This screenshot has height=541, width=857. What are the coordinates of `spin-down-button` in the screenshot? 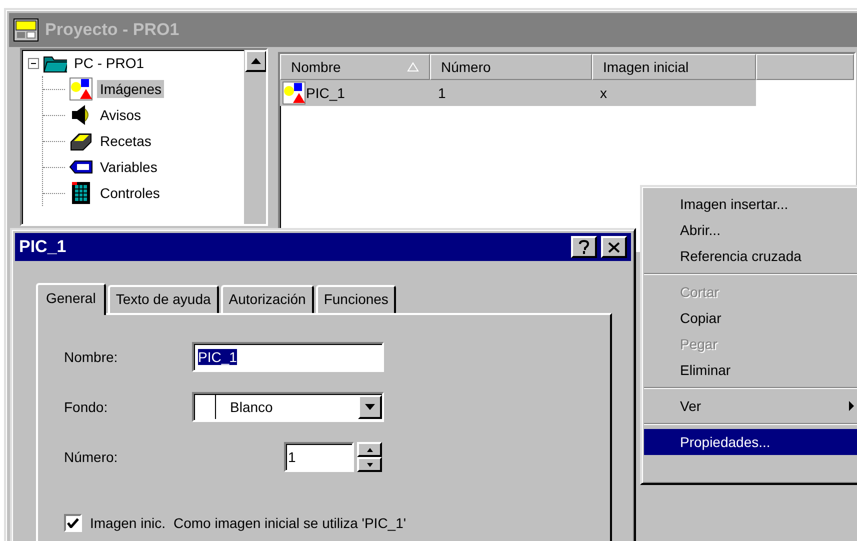 It's located at (369, 464).